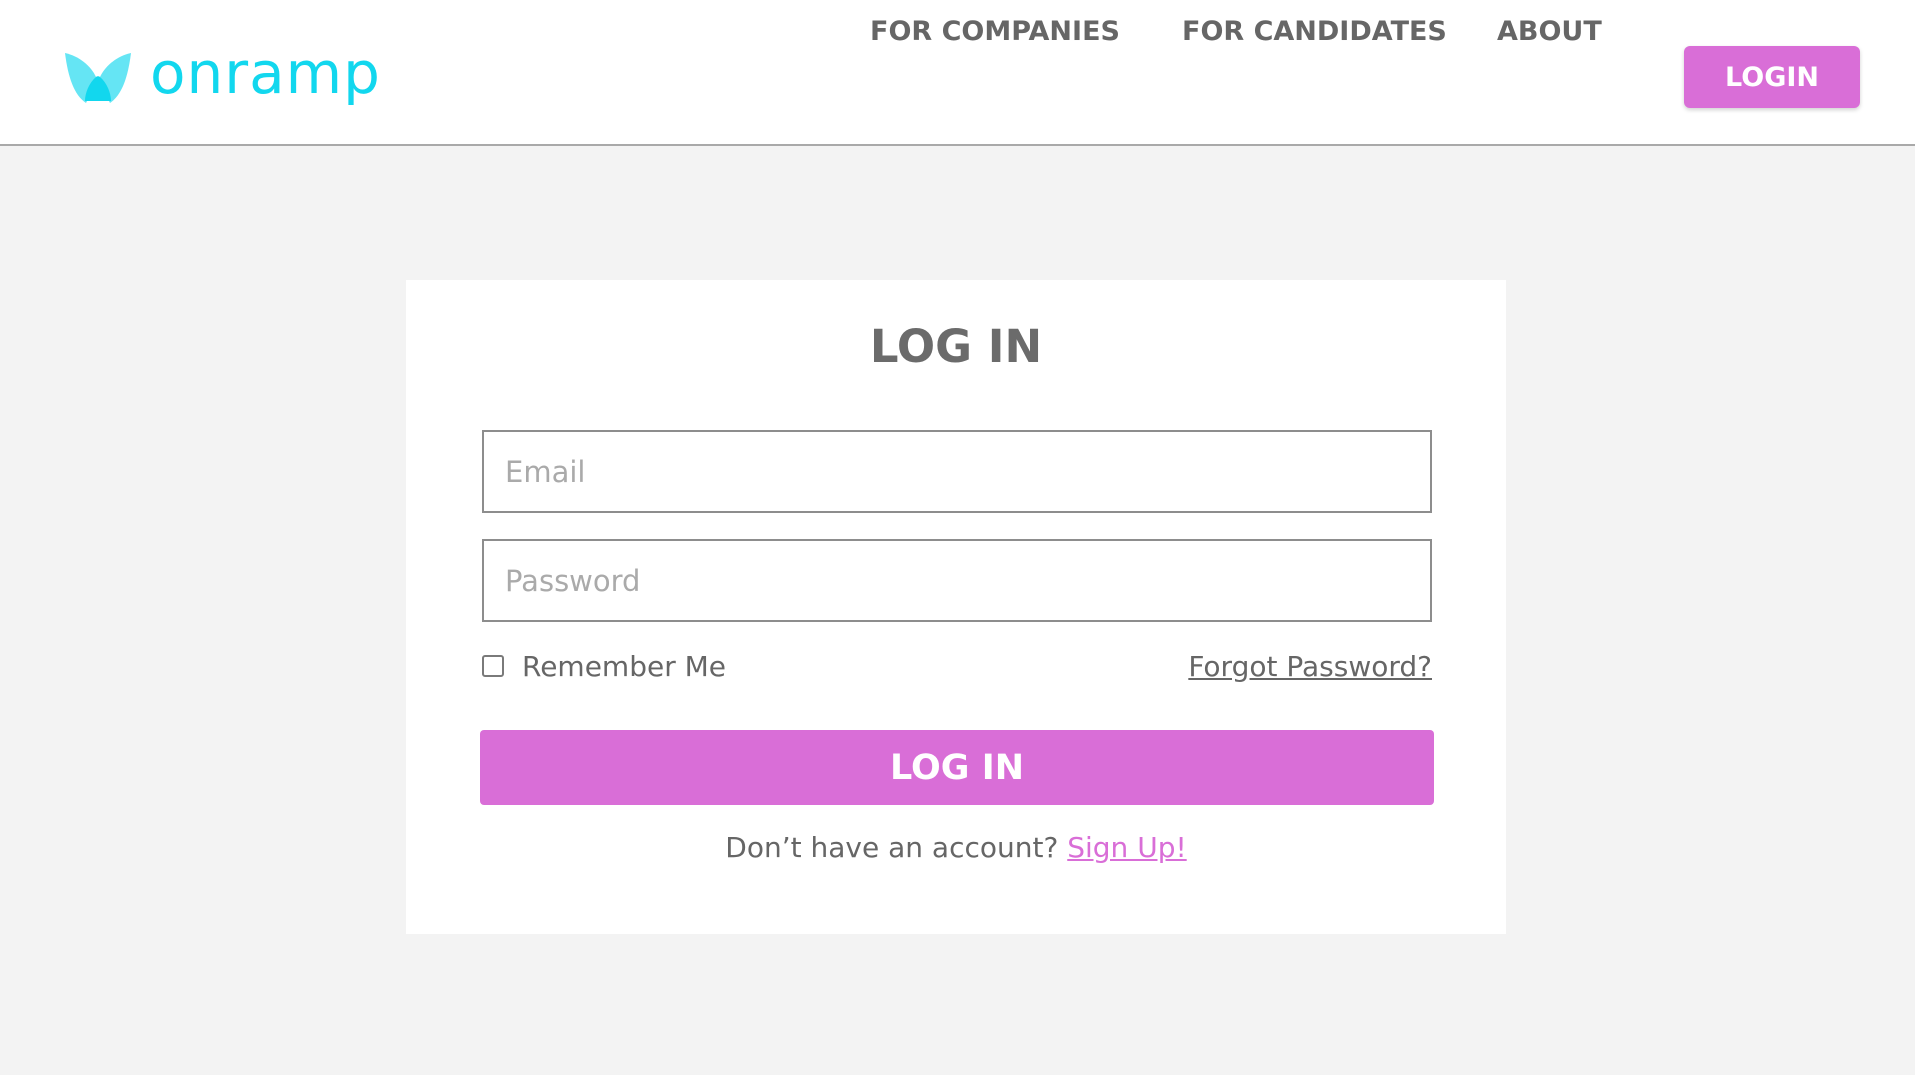 The width and height of the screenshot is (1915, 1075). I want to click on signup-row: Don’t have an account? Sign Up!, so click(956, 847).